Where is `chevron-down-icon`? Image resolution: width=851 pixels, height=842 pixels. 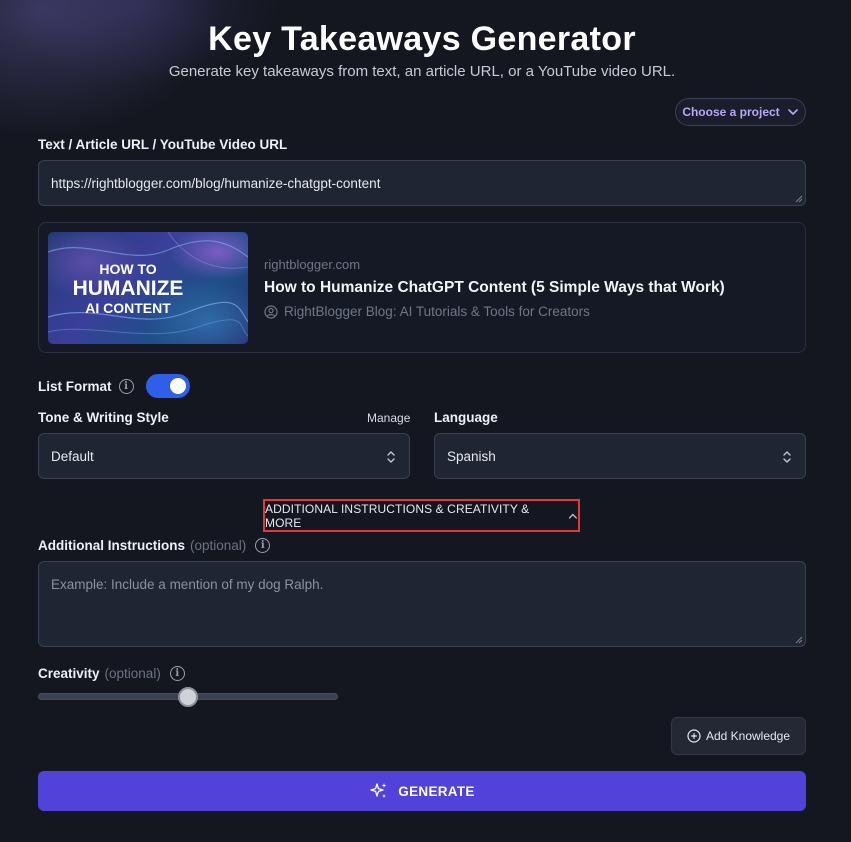
chevron-down-icon is located at coordinates (792, 112).